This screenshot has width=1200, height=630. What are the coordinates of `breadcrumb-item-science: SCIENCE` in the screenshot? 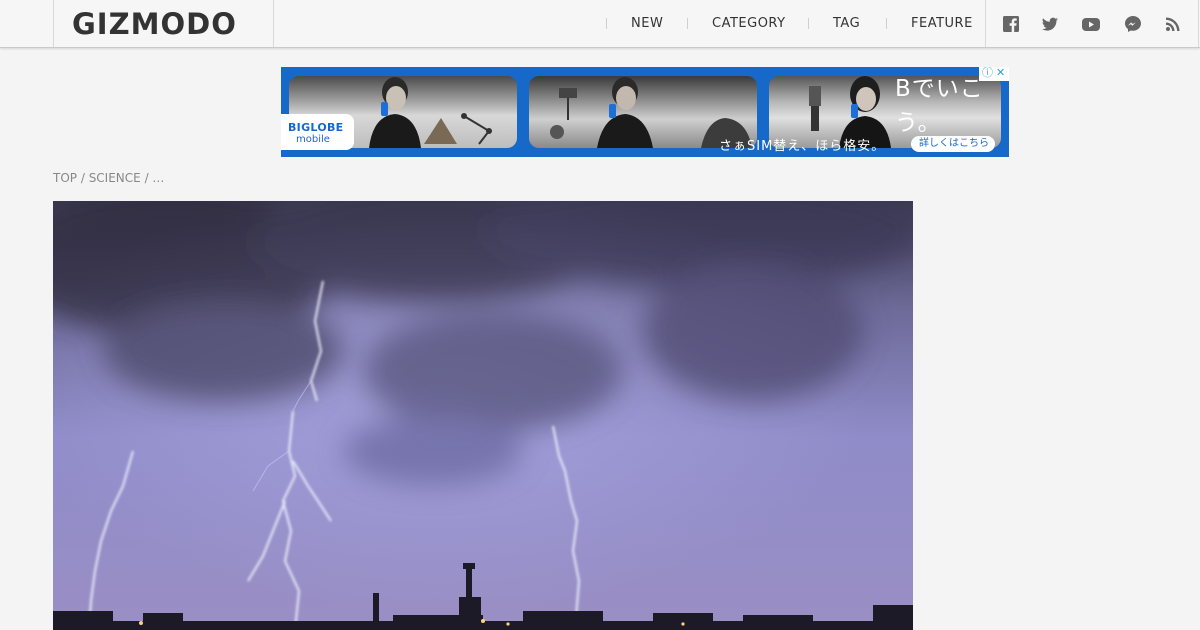 It's located at (115, 178).